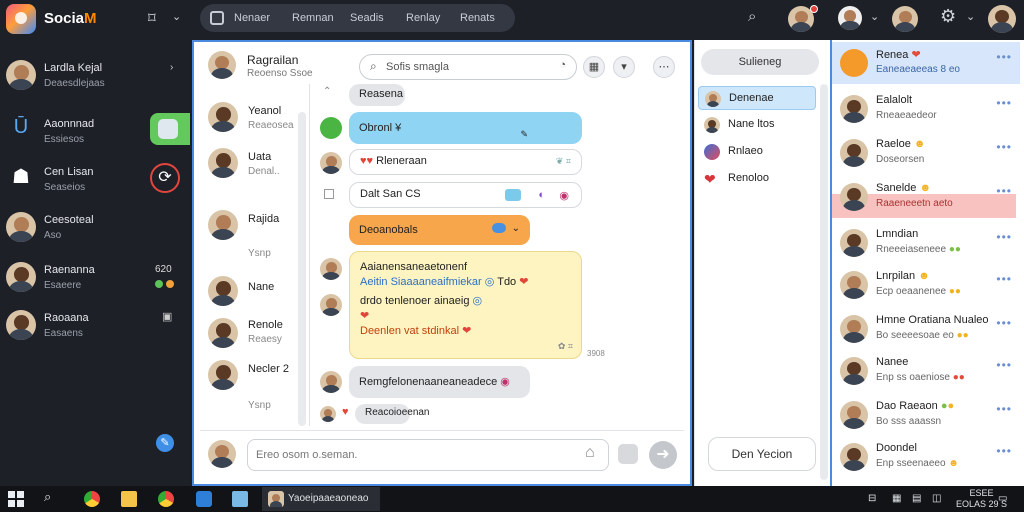  I want to click on filters-footer-button: Den Yecion, so click(762, 454).